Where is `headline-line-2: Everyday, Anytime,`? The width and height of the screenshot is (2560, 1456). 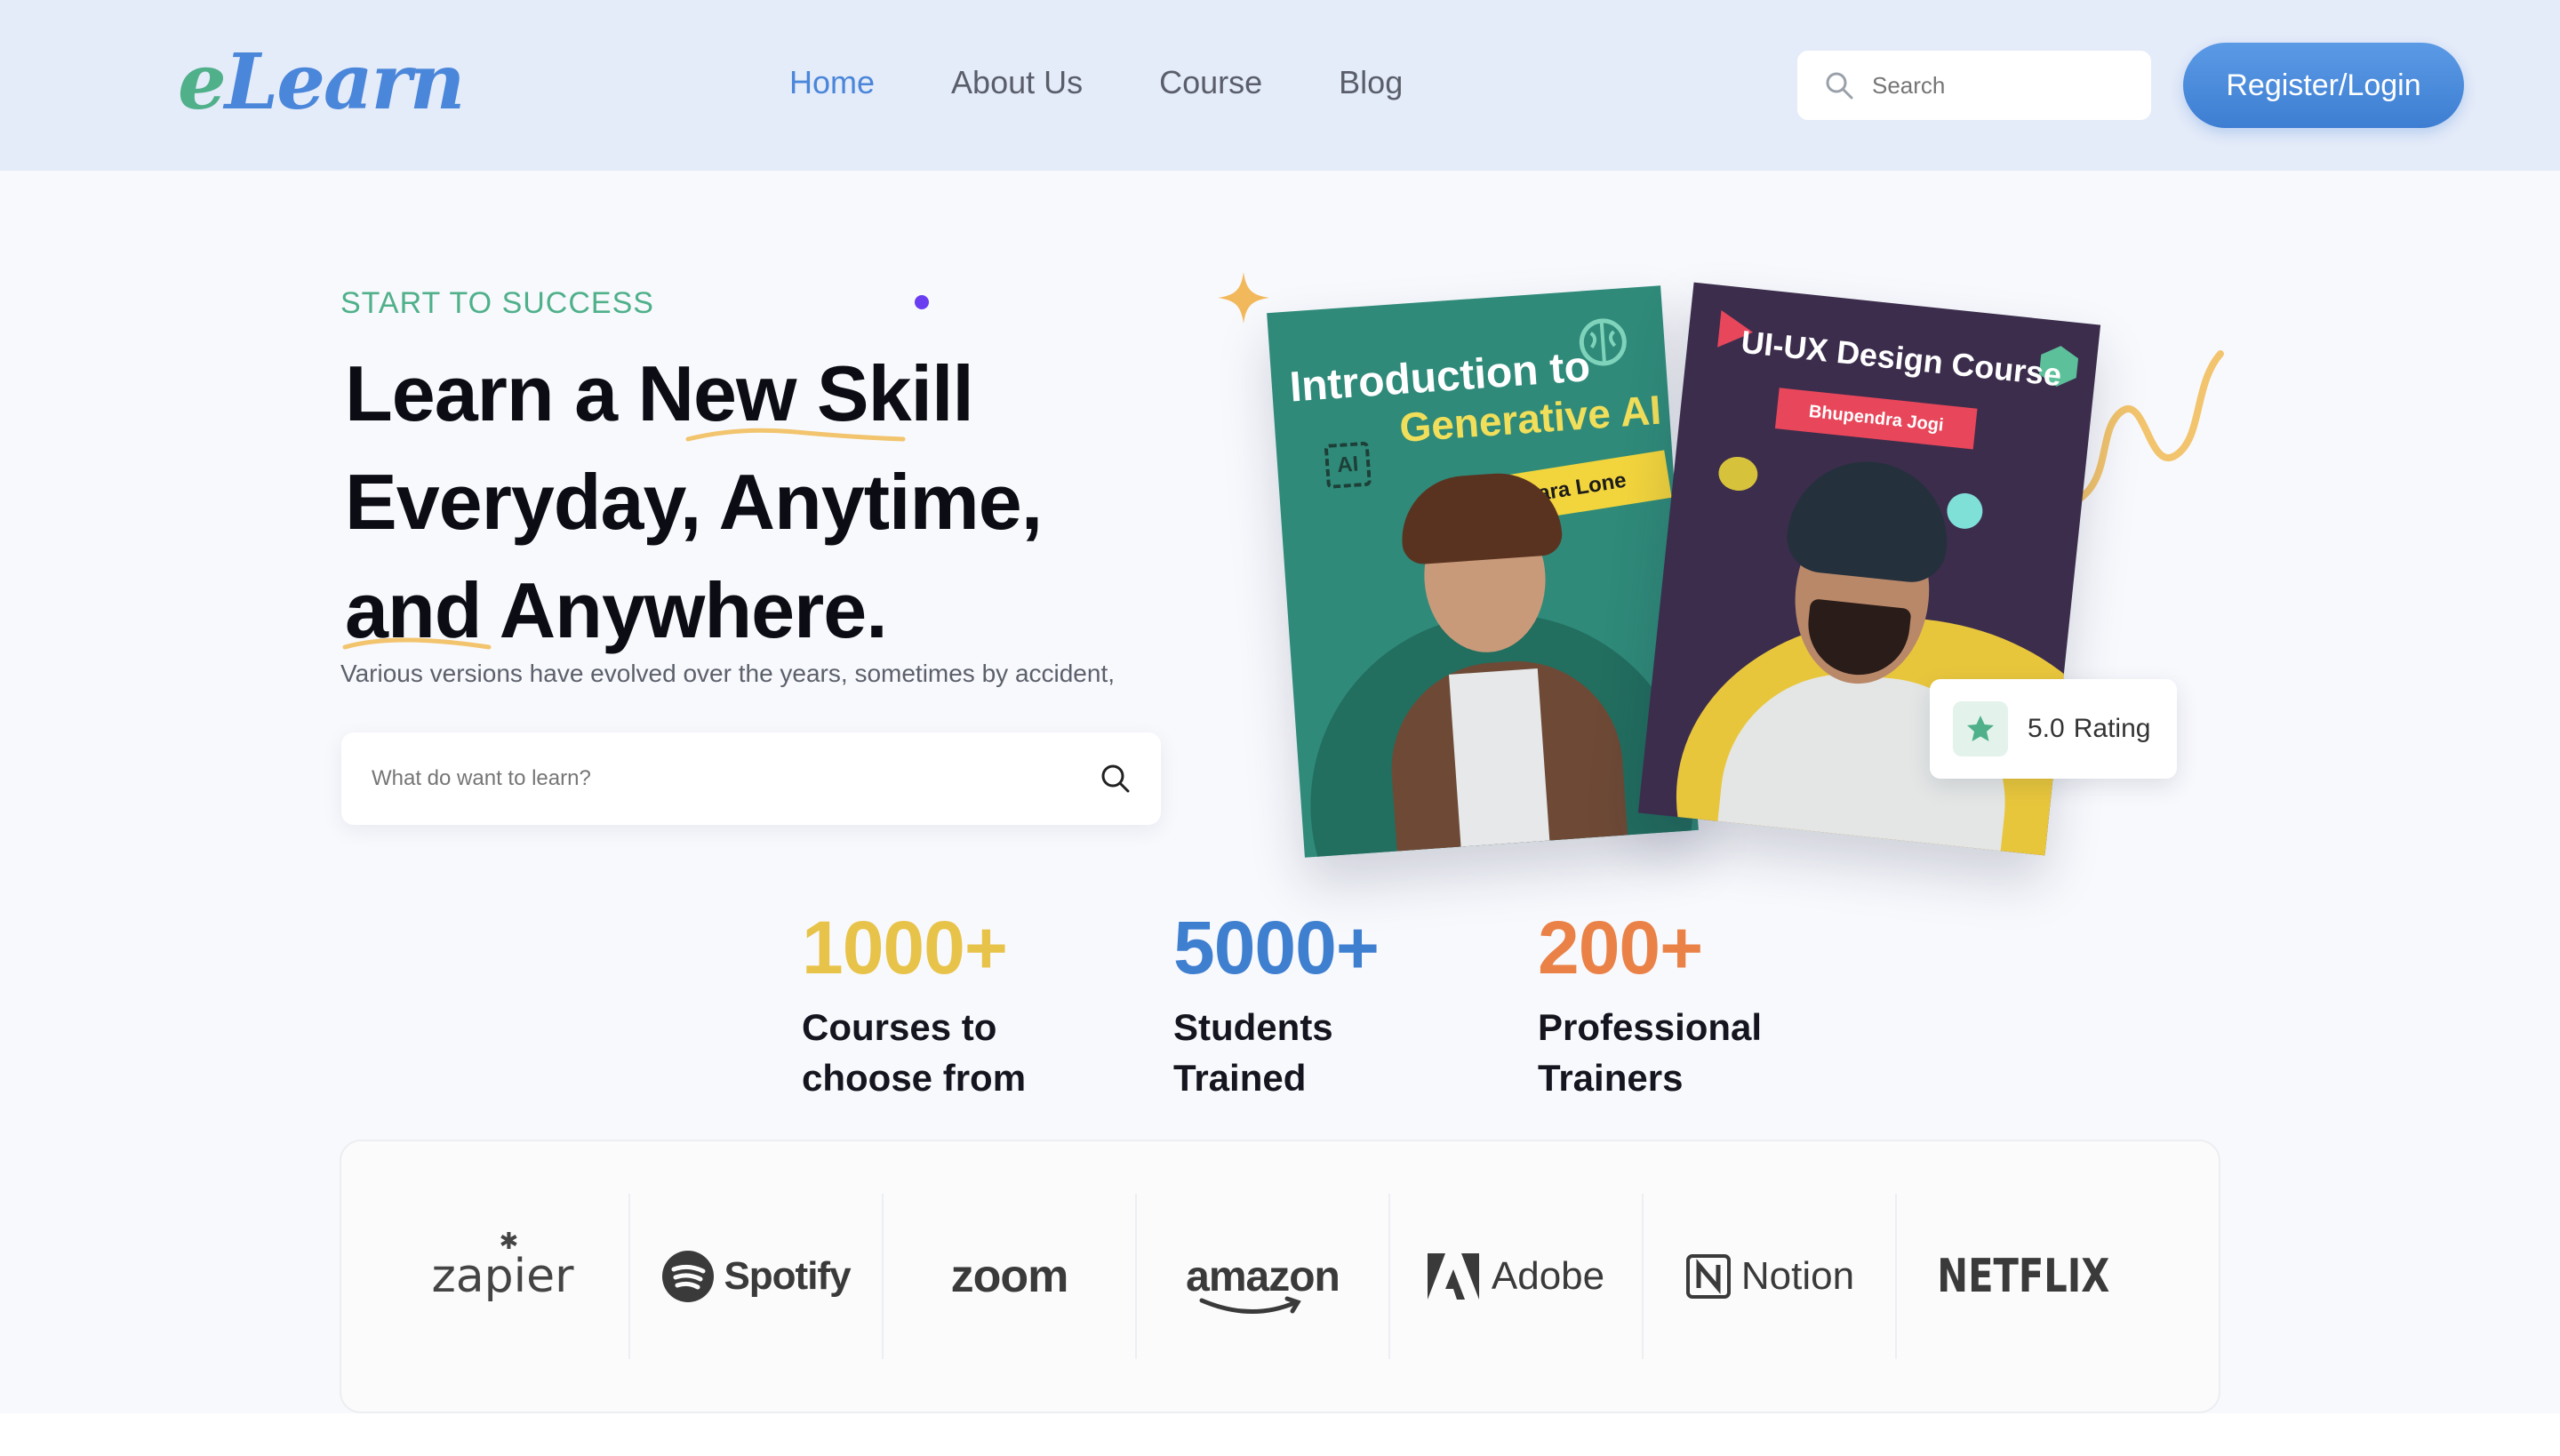
headline-line-2: Everyday, Anytime, is located at coordinates (694, 502).